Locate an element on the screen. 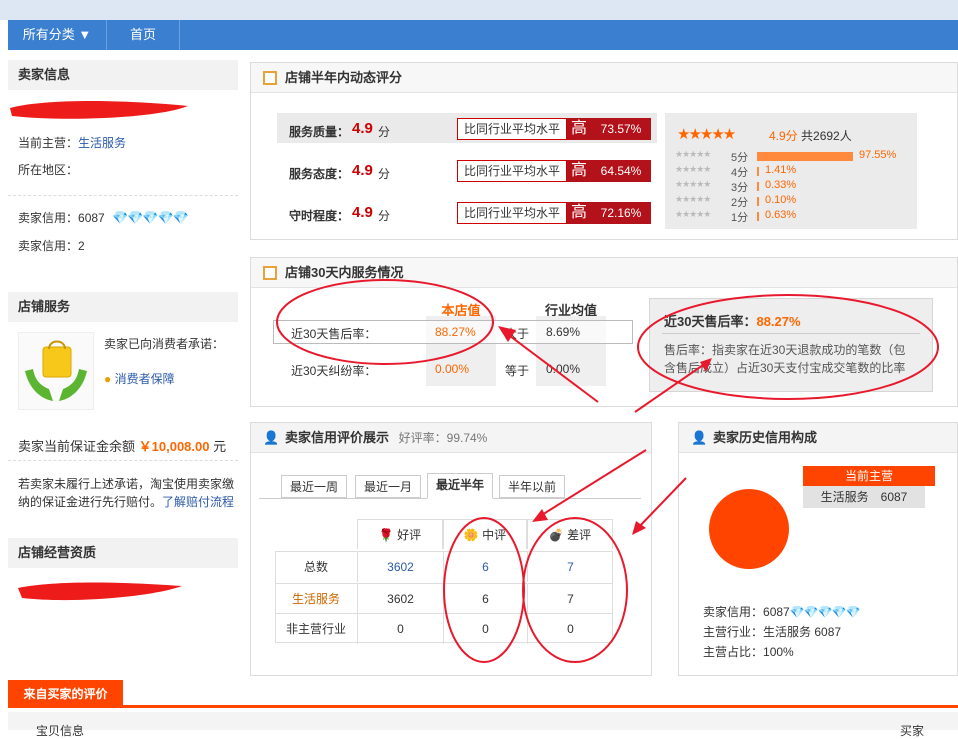 The image size is (958, 739). seller-credit-row: 卖家信用：6087 💎💎💎💎💎 is located at coordinates (103, 217).